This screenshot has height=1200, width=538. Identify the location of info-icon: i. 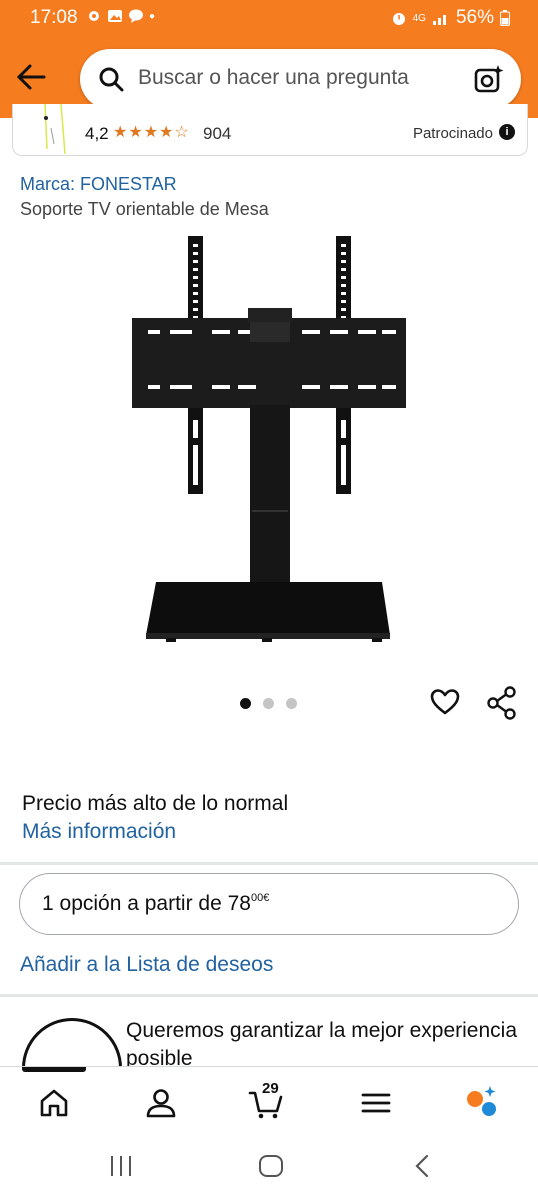
(507, 132).